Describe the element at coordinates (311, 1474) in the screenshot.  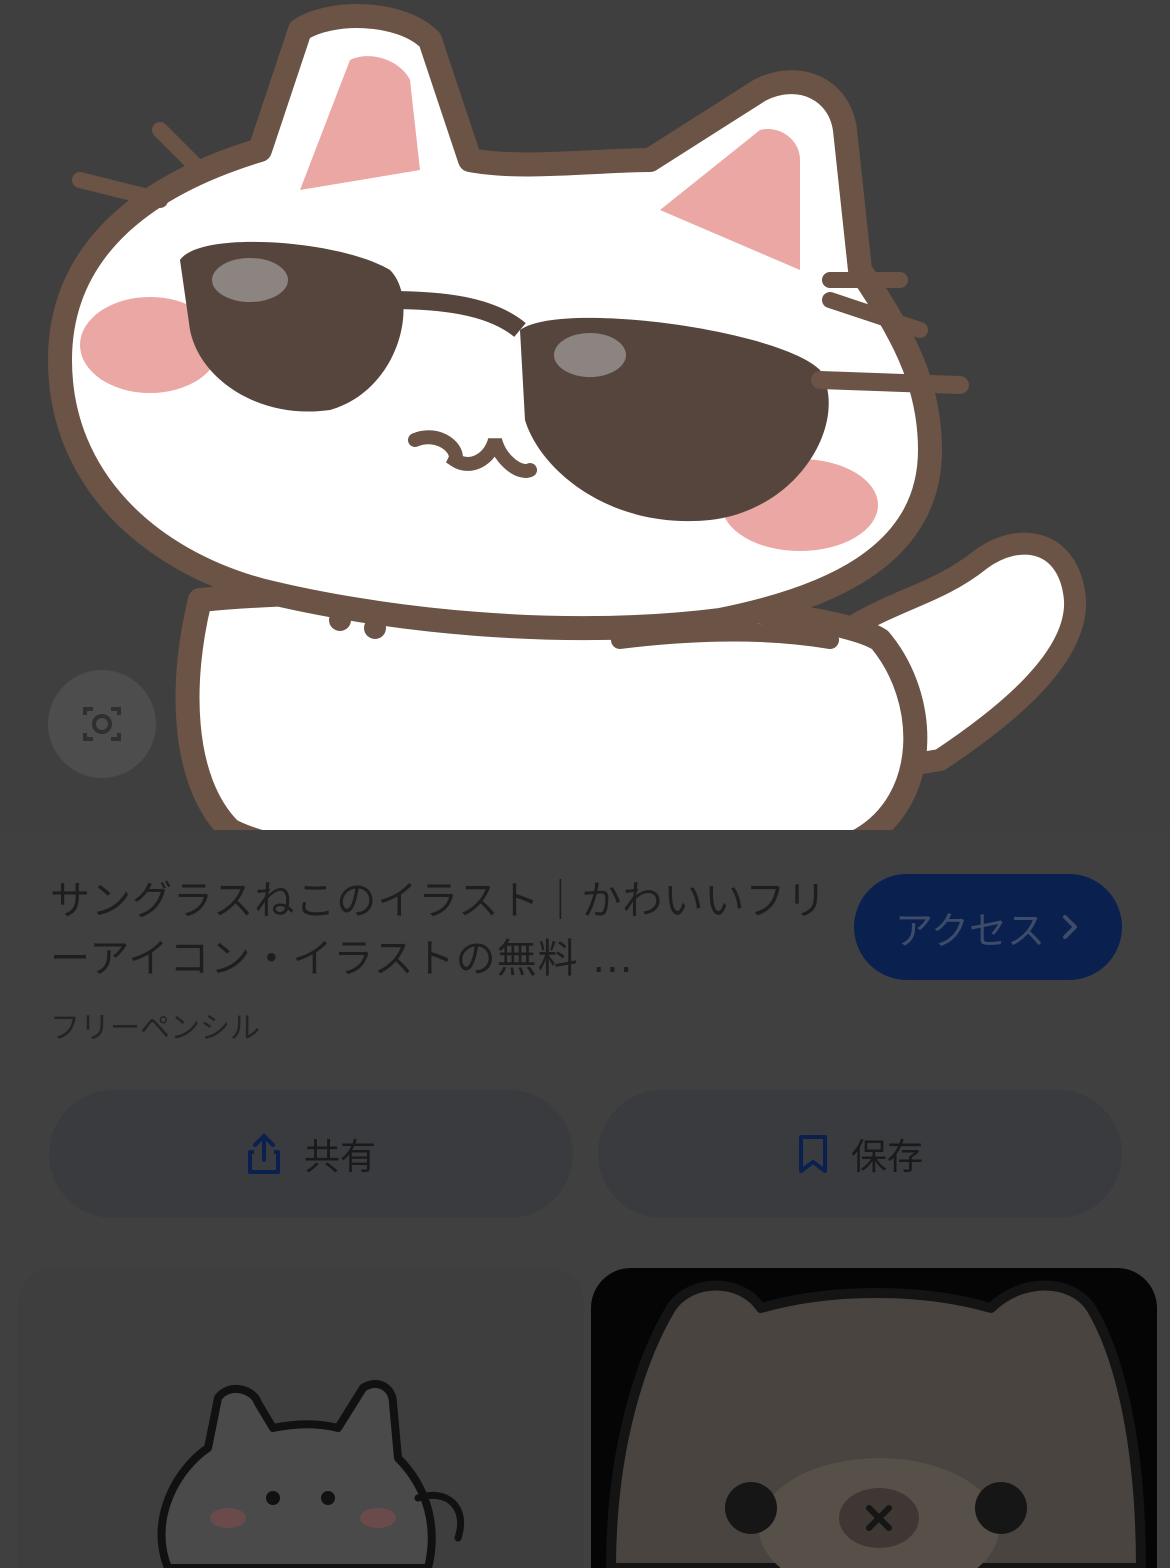
I see `cat-thumbnail-illustration` at that location.